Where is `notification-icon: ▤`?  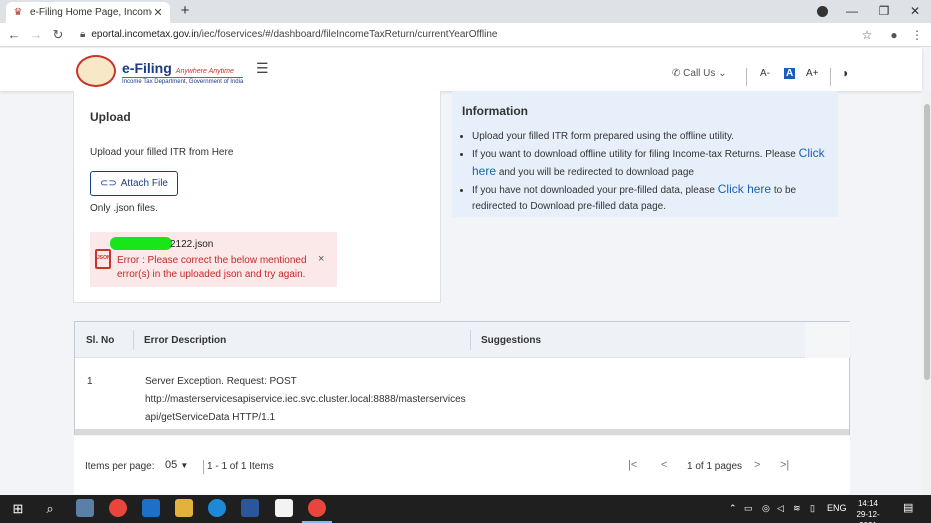
notification-icon: ▤ is located at coordinates (908, 507).